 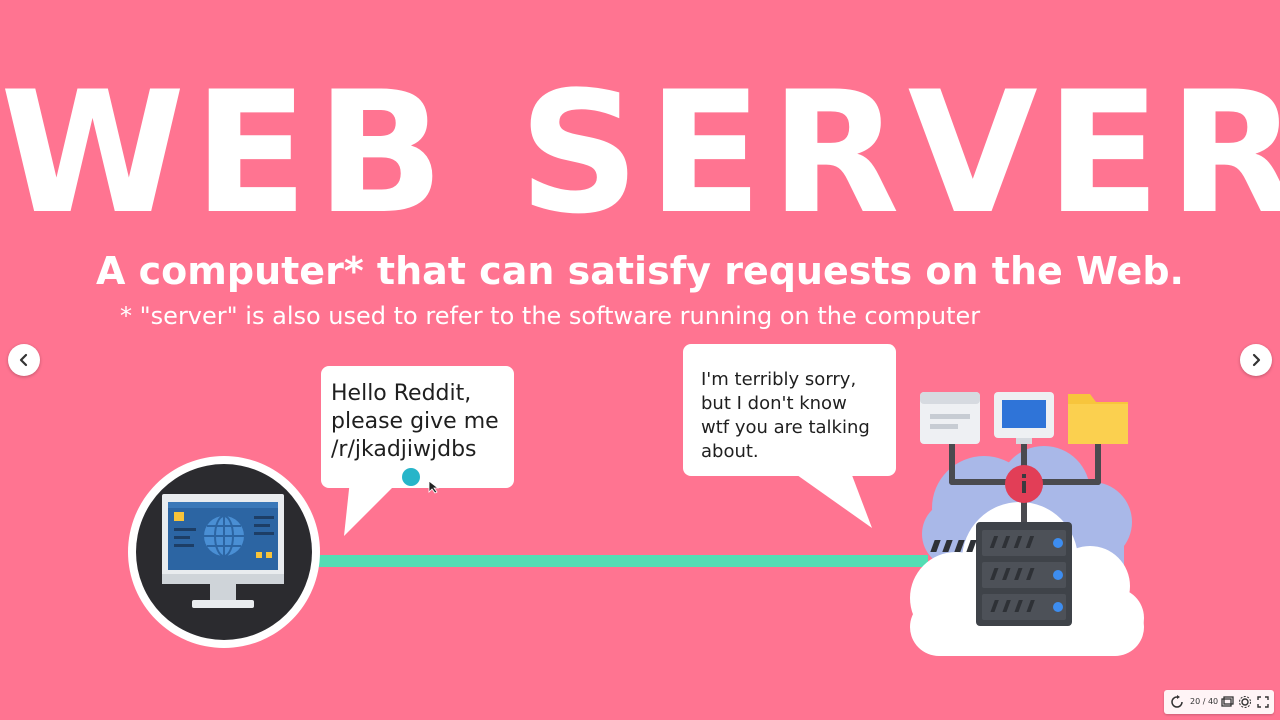 What do you see at coordinates (950, 418) in the screenshot?
I see `browser-window-icon` at bounding box center [950, 418].